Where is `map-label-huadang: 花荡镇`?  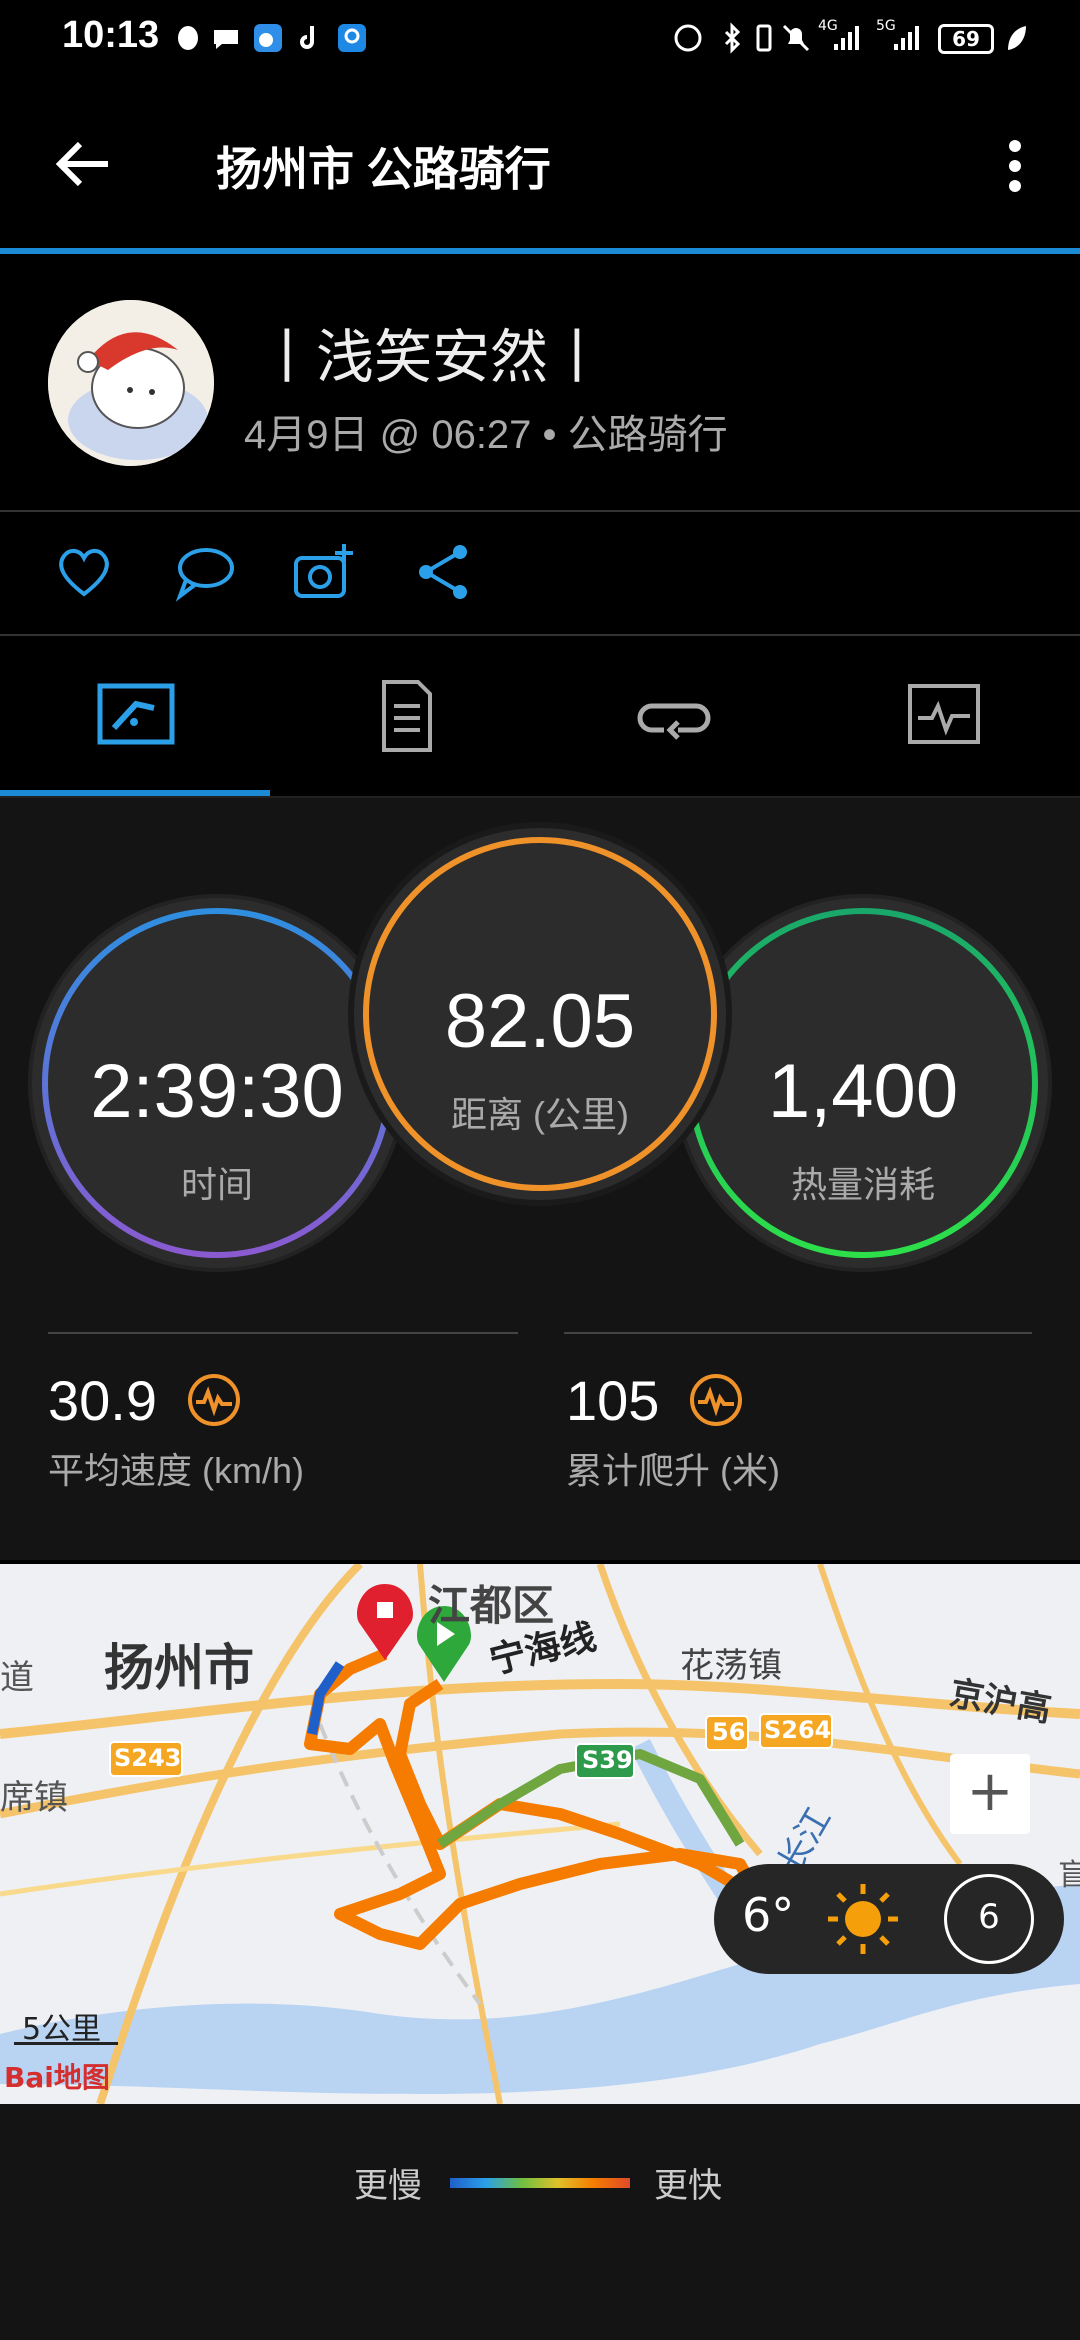
map-label-huadang: 花荡镇 is located at coordinates (731, 1666).